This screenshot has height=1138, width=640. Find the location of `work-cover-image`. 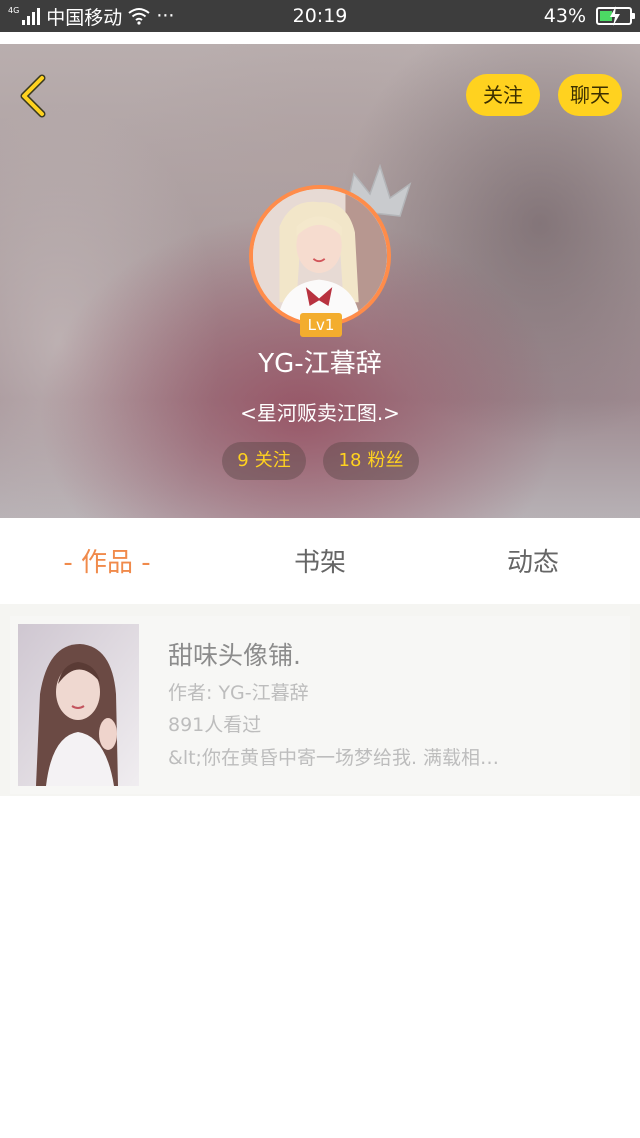

work-cover-image is located at coordinates (78, 705).